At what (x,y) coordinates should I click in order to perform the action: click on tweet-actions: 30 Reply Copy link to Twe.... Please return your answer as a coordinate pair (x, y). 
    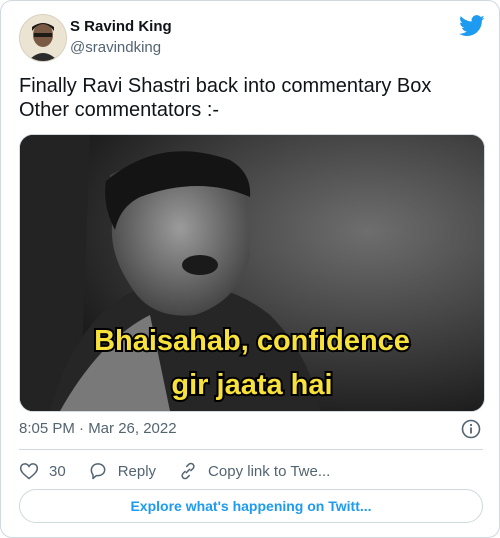
    Looking at the image, I should click on (185, 471).